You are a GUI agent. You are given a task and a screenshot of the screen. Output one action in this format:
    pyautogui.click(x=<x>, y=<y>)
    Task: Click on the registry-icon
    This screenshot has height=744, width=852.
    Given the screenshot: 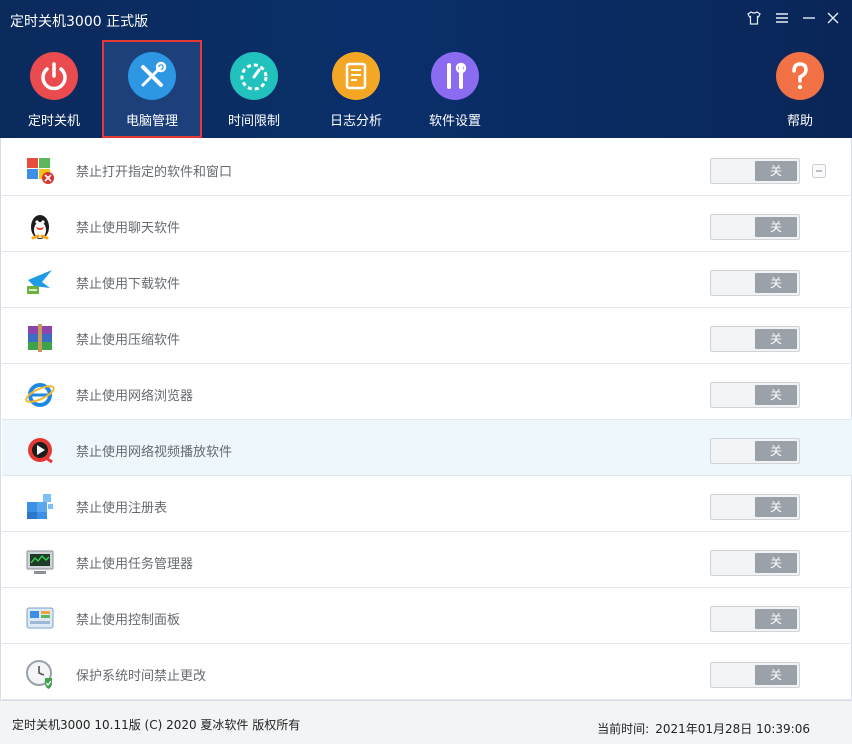 What is the action you would take?
    pyautogui.click(x=40, y=506)
    